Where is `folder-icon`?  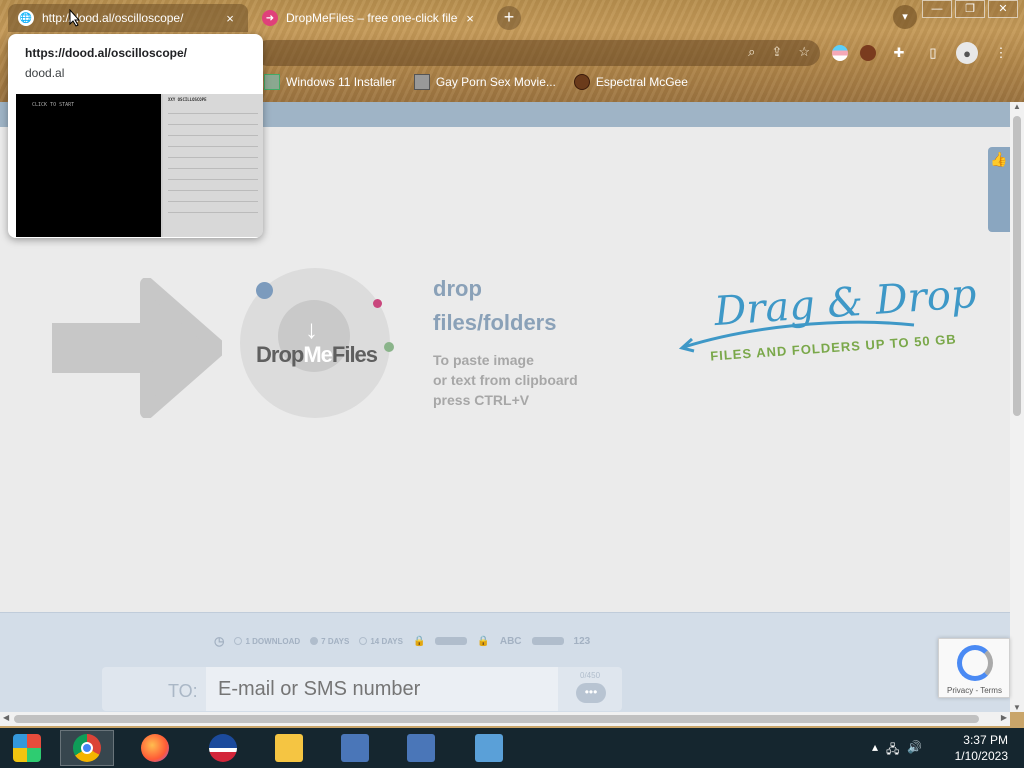 folder-icon is located at coordinates (289, 748).